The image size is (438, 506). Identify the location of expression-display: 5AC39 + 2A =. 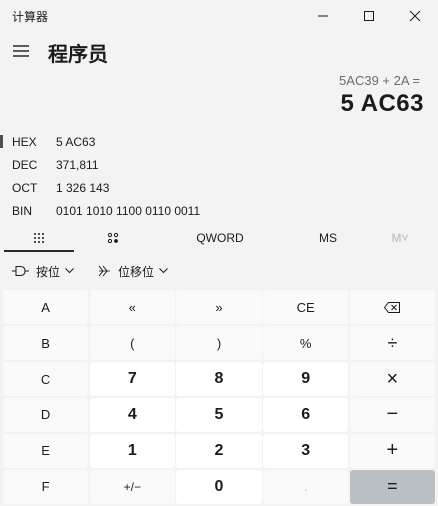
(379, 80).